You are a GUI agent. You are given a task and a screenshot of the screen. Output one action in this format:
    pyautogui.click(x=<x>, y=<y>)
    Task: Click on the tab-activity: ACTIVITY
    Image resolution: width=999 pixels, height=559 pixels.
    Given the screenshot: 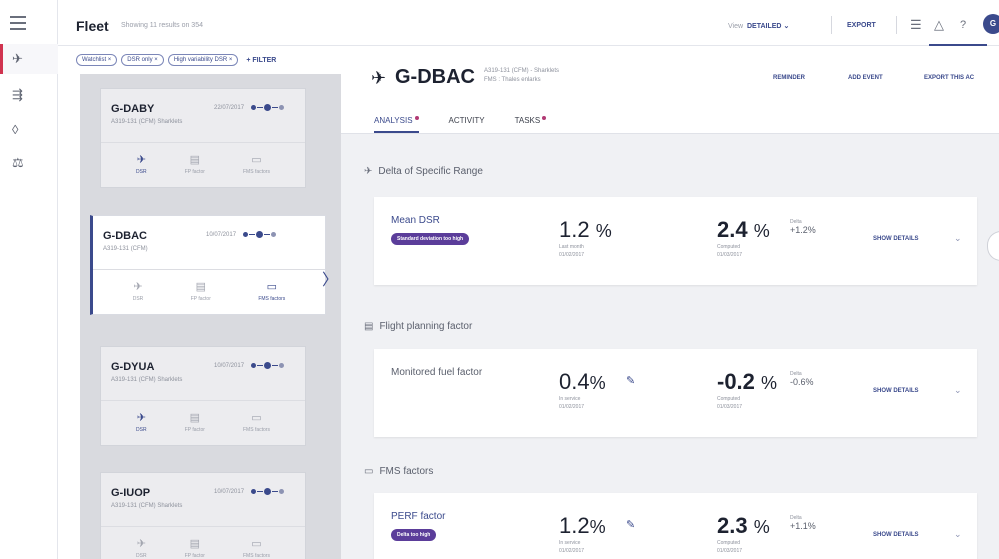 What is the action you would take?
    pyautogui.click(x=467, y=124)
    